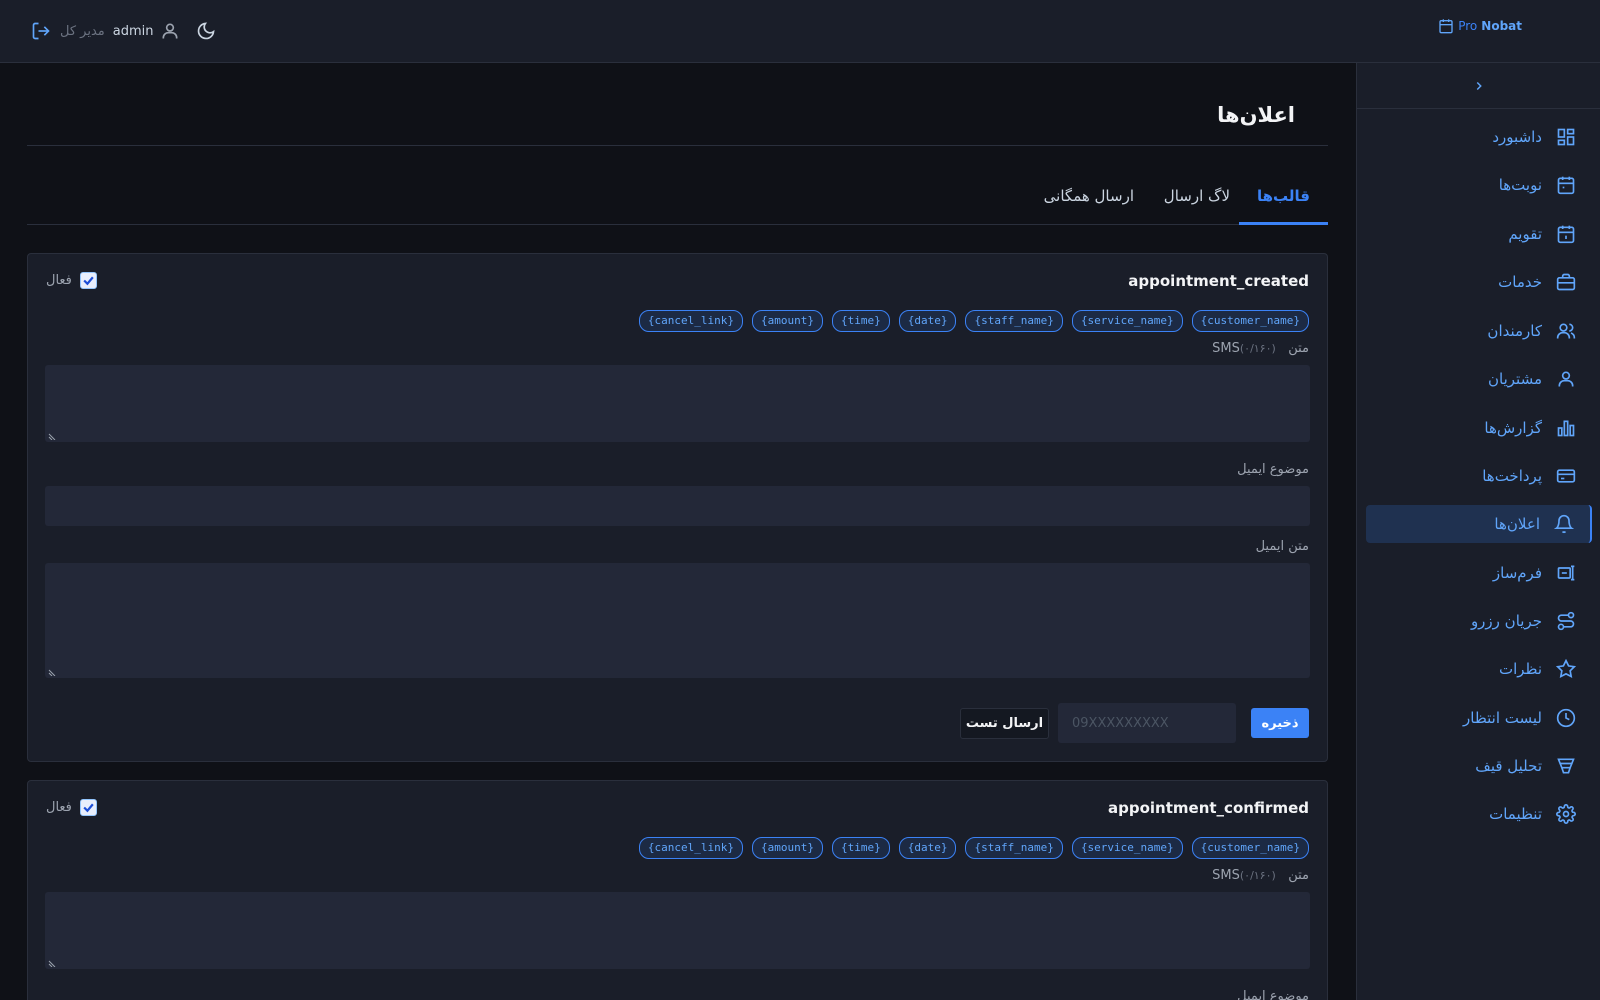 This screenshot has height=1000, width=1600. What do you see at coordinates (1508, 766) in the screenshot?
I see `sidebar-item-label: تحلیل قیف` at bounding box center [1508, 766].